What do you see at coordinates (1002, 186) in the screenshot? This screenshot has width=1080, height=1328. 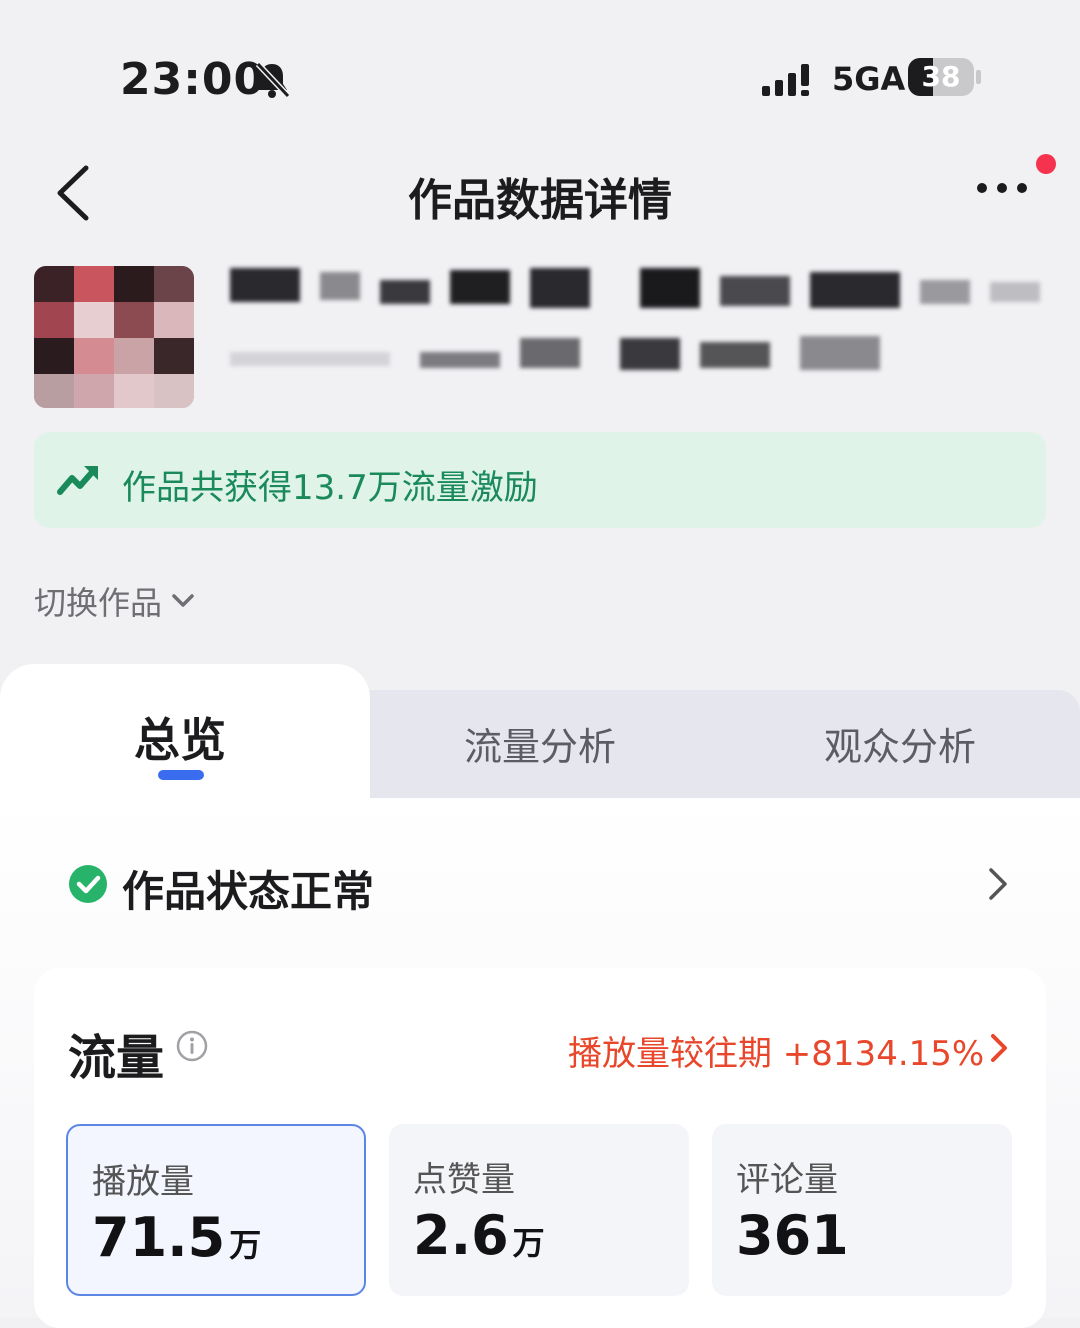 I see `more-options-button` at bounding box center [1002, 186].